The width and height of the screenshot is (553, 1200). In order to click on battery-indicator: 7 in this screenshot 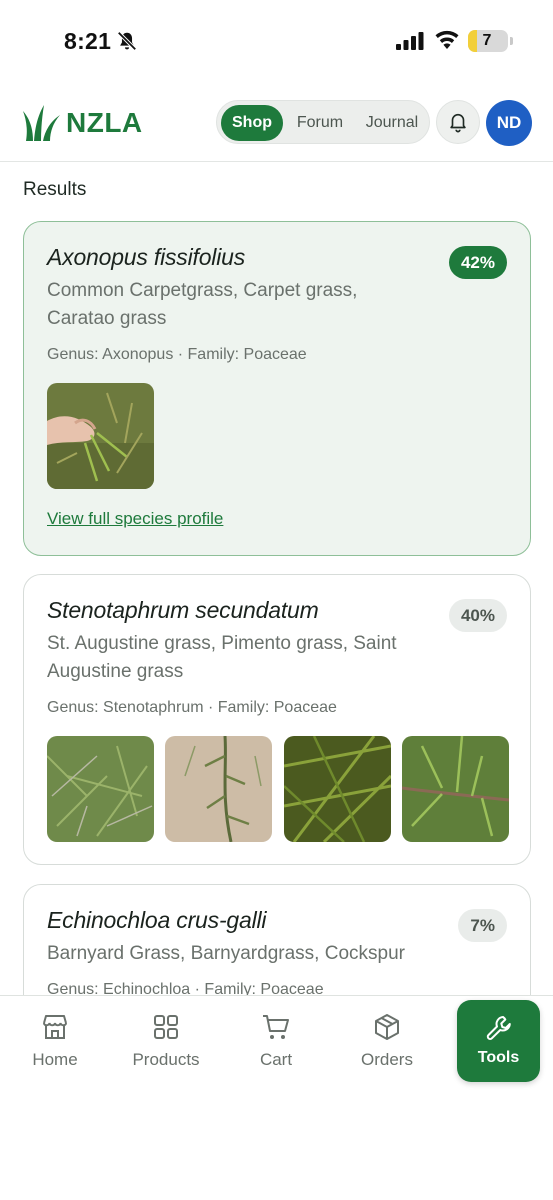, I will do `click(488, 41)`.